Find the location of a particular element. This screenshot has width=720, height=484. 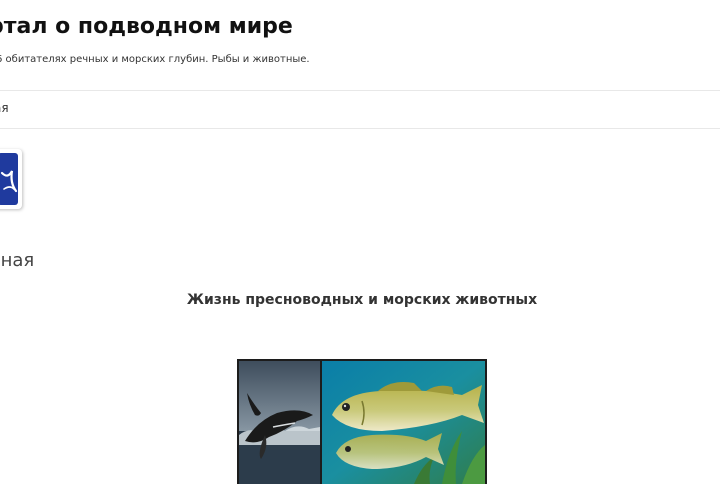

nav-divider-top is located at coordinates (360, 90).